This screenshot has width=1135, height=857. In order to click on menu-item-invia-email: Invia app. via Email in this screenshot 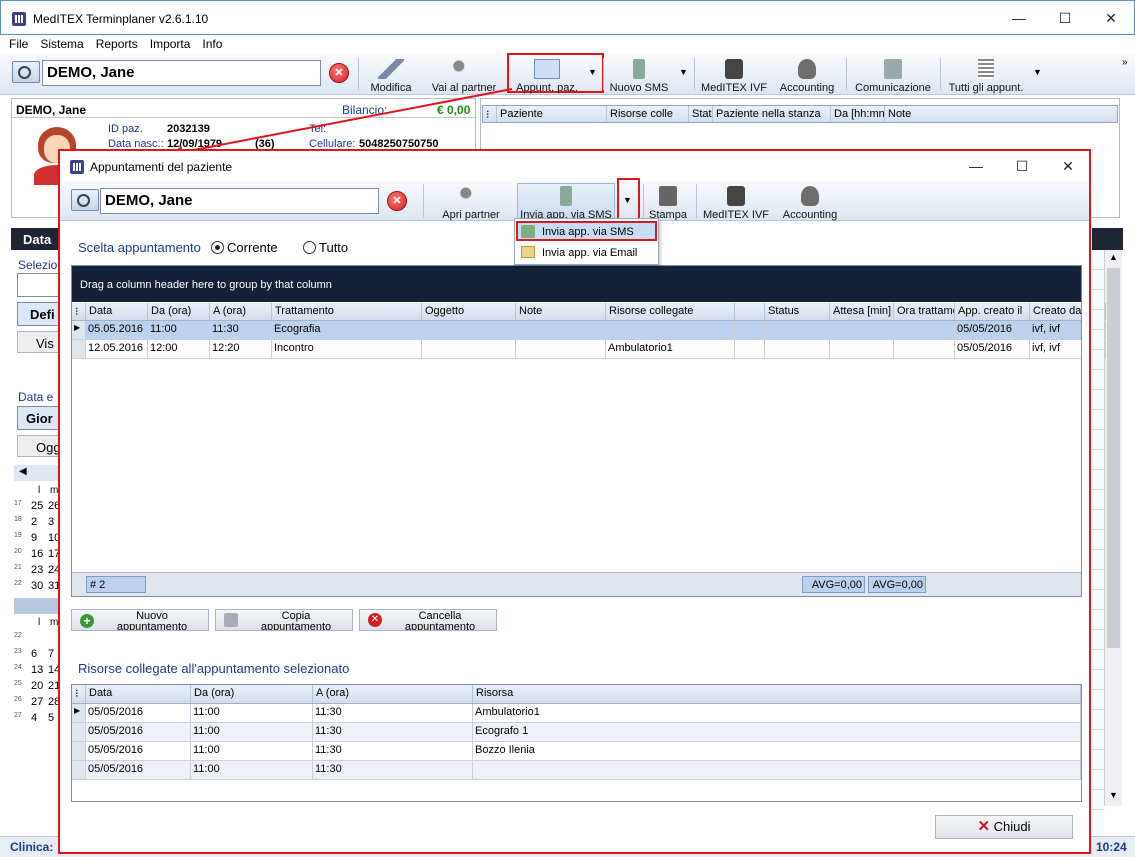, I will do `click(586, 253)`.